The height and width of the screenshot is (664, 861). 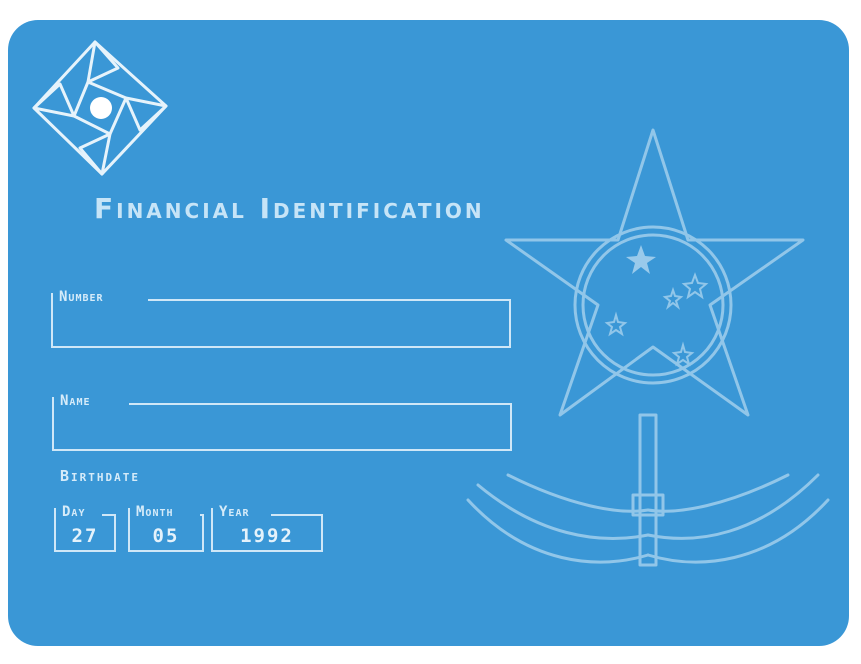 What do you see at coordinates (267, 536) in the screenshot?
I see `year-value: 1992` at bounding box center [267, 536].